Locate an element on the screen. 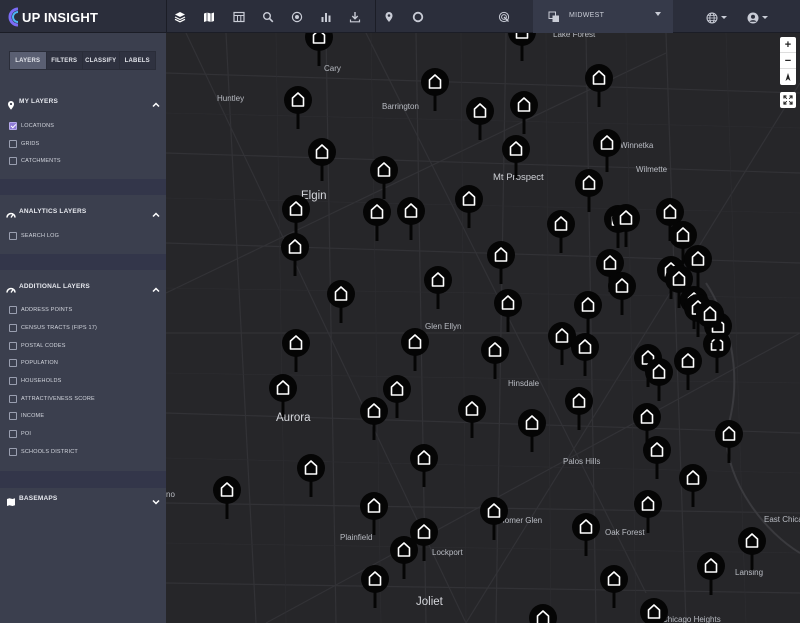  layer-item-address-points: ADDRESS POINTS is located at coordinates (84, 310).